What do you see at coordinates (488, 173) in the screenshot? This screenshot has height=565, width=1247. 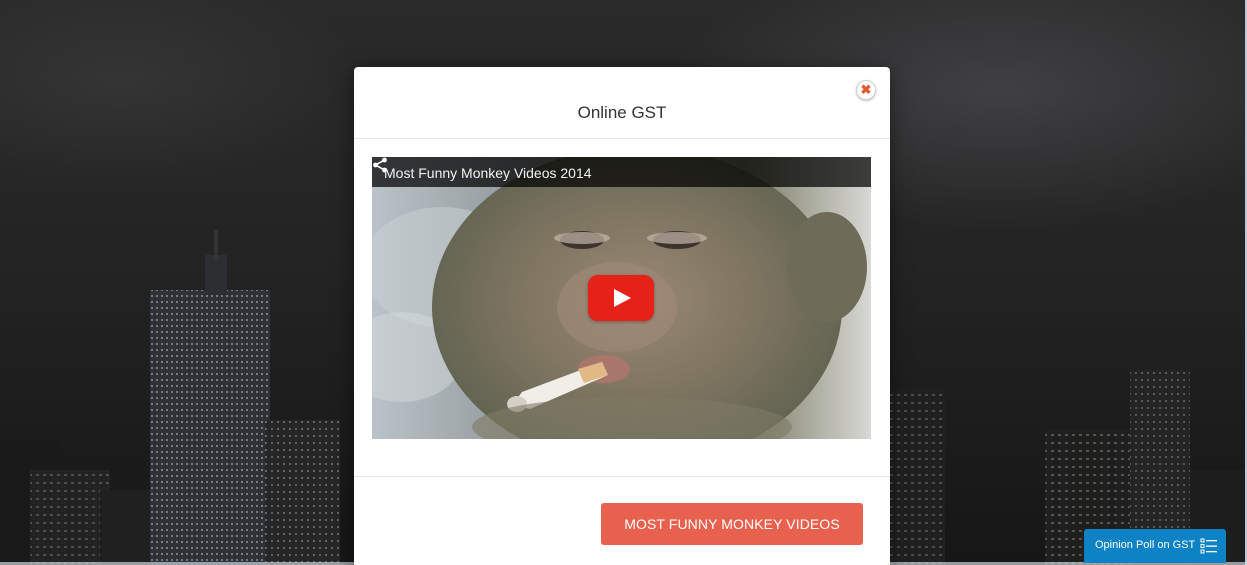 I see `video-title: Most Funny Monkey Videos 2014` at bounding box center [488, 173].